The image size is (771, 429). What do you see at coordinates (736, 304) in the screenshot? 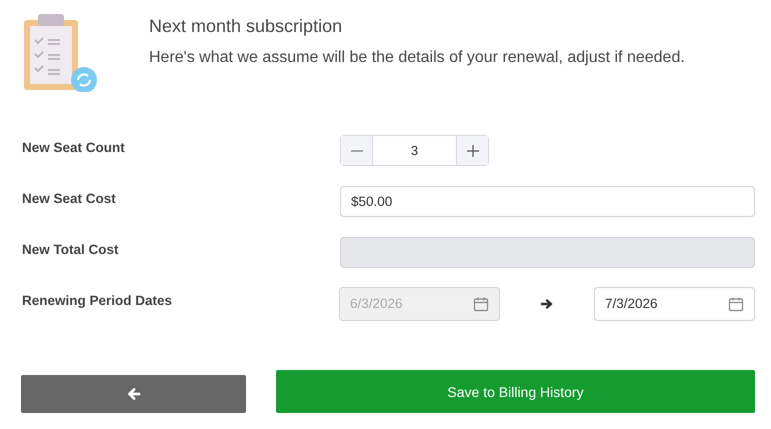
I see `calendar-icon` at bounding box center [736, 304].